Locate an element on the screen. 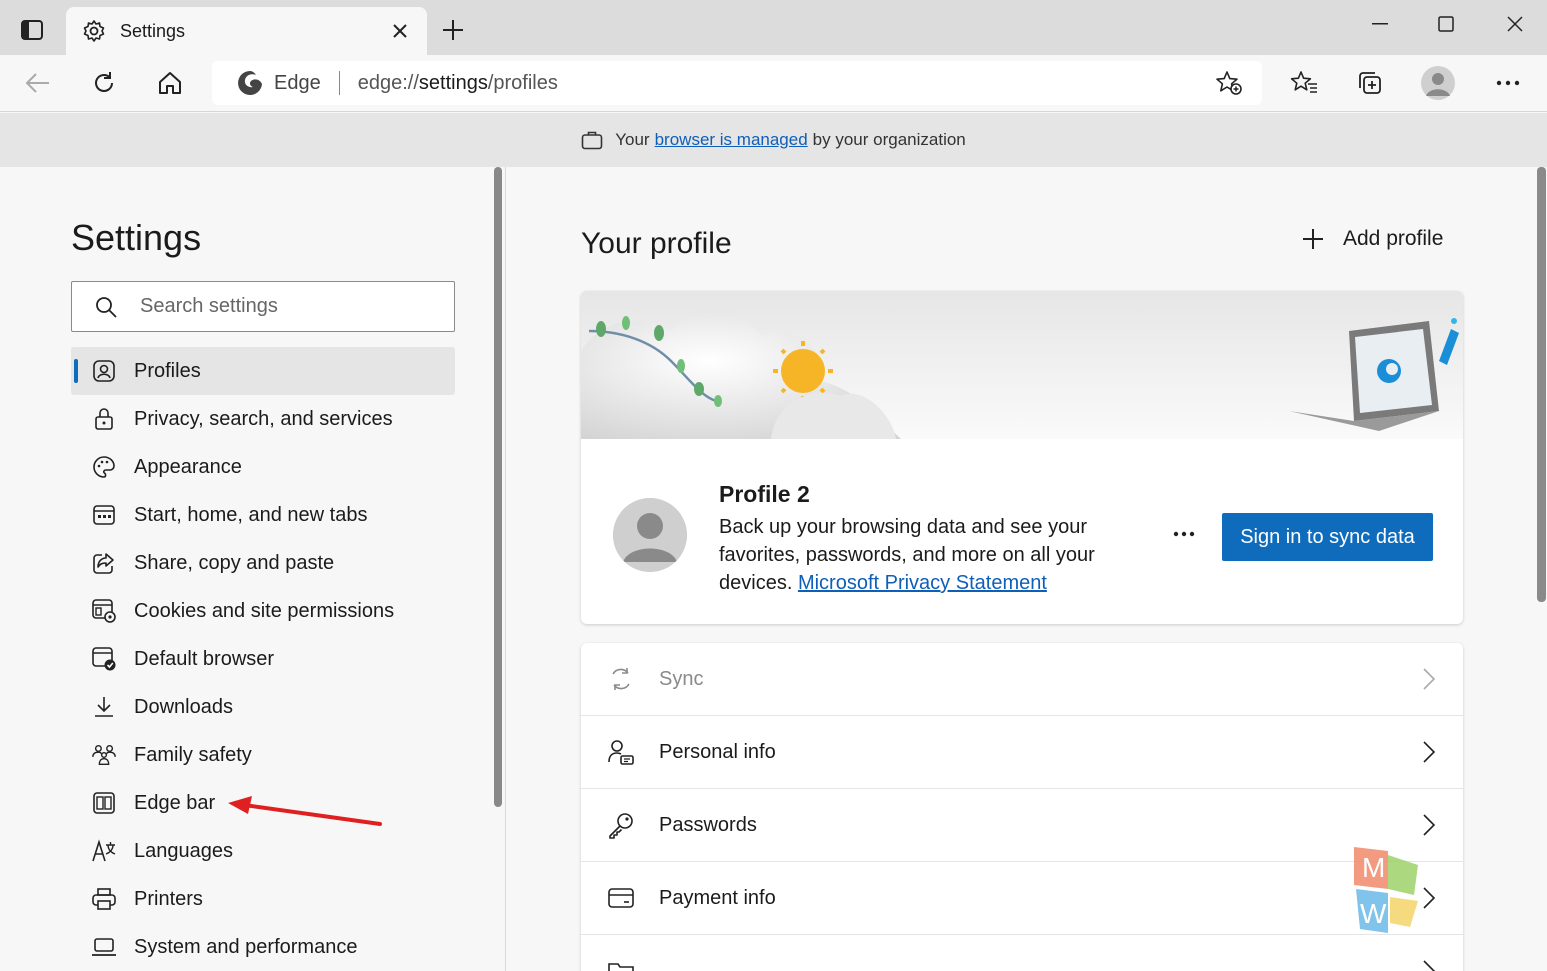 This screenshot has height=971, width=1547. sidebar-item-label: Privacy, search, and services is located at coordinates (263, 418).